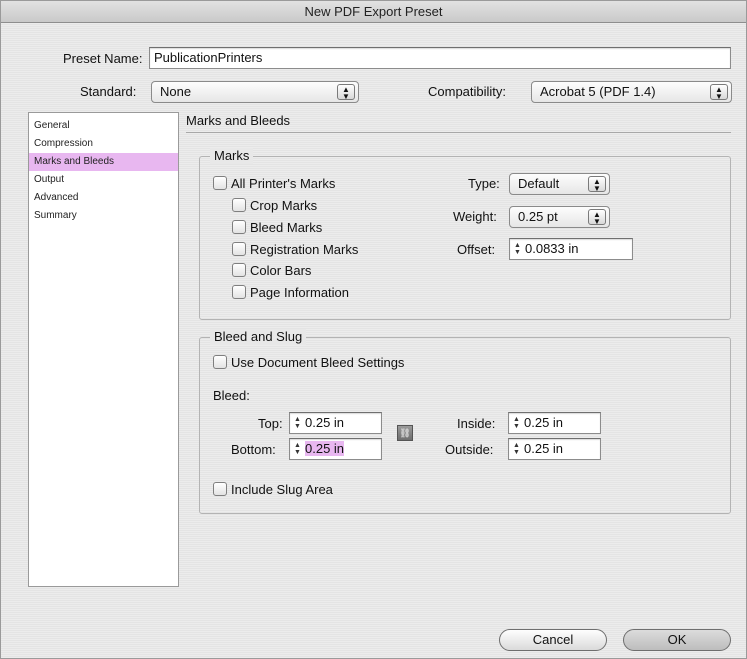  What do you see at coordinates (176, 91) in the screenshot?
I see `standard-value: None` at bounding box center [176, 91].